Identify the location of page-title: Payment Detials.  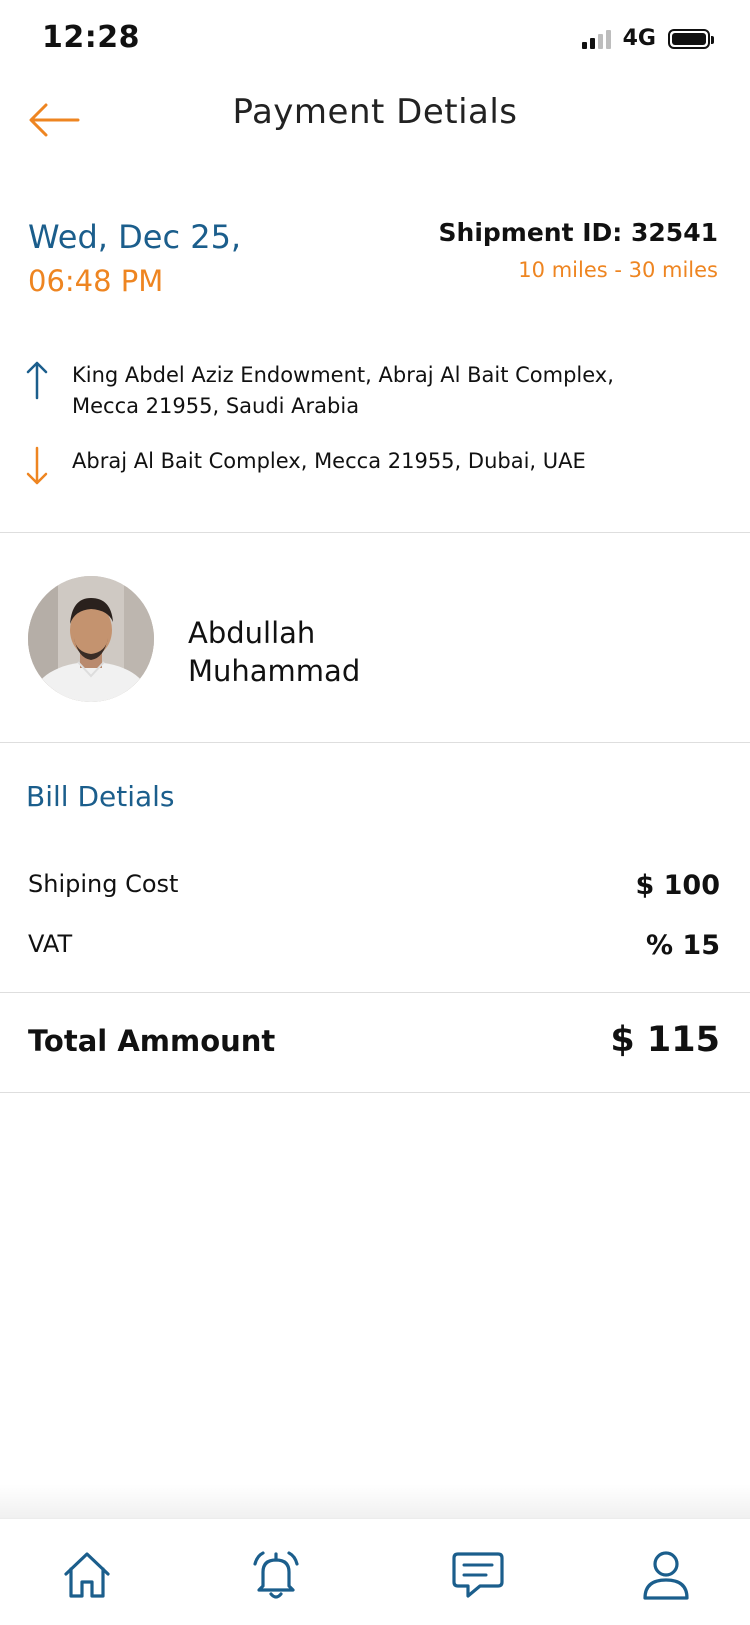
(375, 112).